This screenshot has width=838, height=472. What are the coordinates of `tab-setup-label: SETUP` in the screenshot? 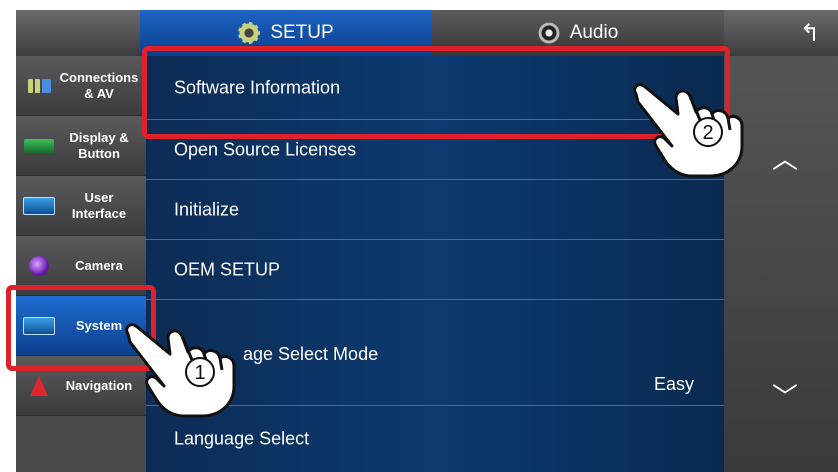 It's located at (302, 32).